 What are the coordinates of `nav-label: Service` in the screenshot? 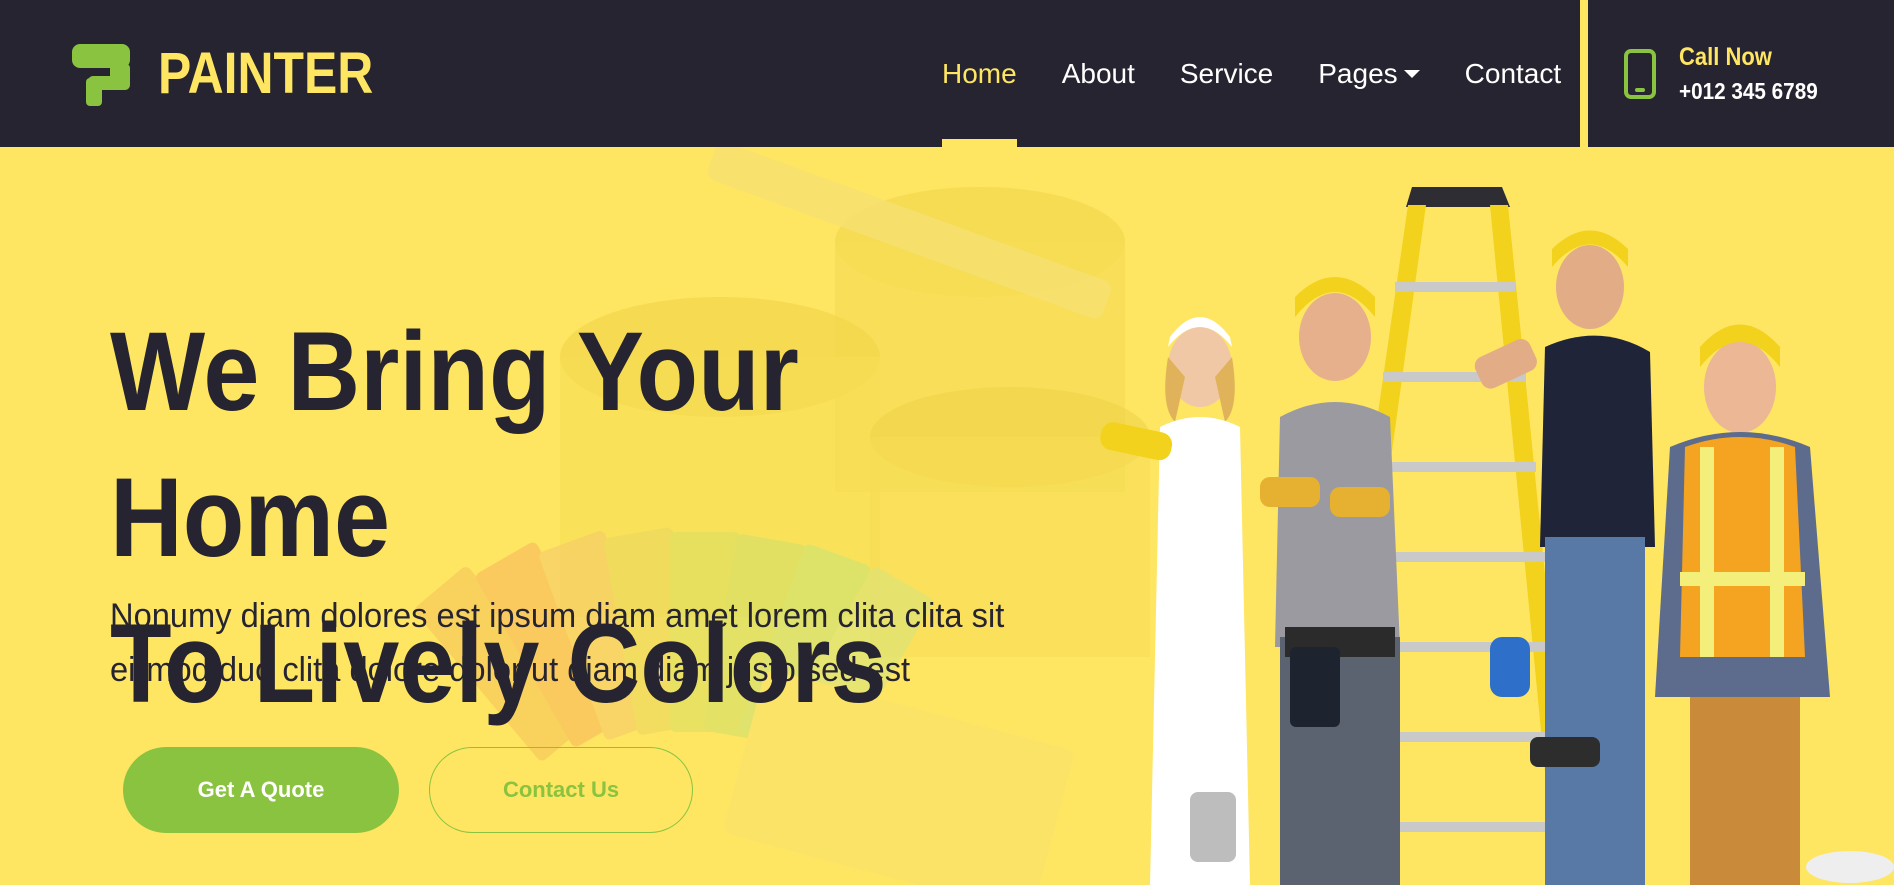 It's located at (1226, 73).